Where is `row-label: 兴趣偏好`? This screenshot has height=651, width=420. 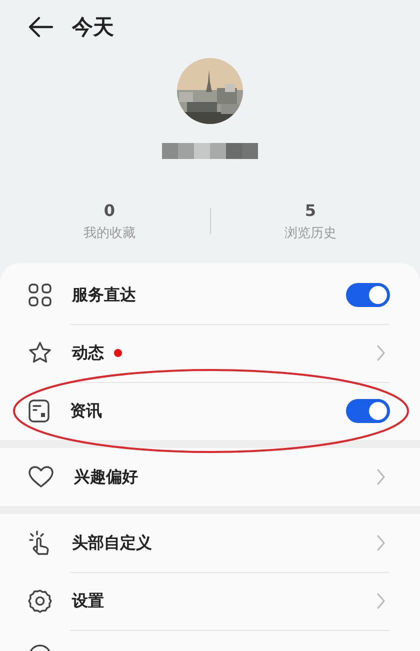 row-label: 兴趣偏好 is located at coordinates (106, 477).